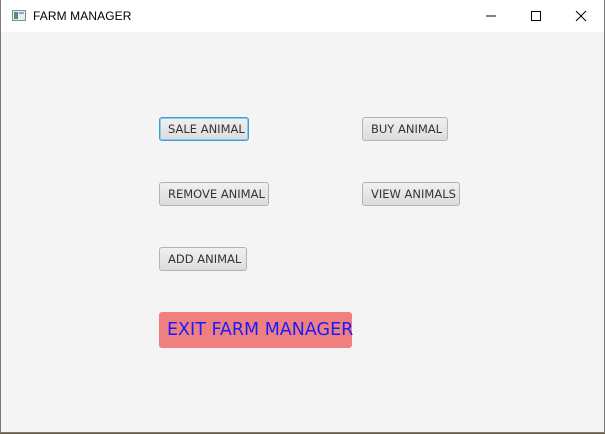 The height and width of the screenshot is (434, 605). I want to click on close-button, so click(581, 16).